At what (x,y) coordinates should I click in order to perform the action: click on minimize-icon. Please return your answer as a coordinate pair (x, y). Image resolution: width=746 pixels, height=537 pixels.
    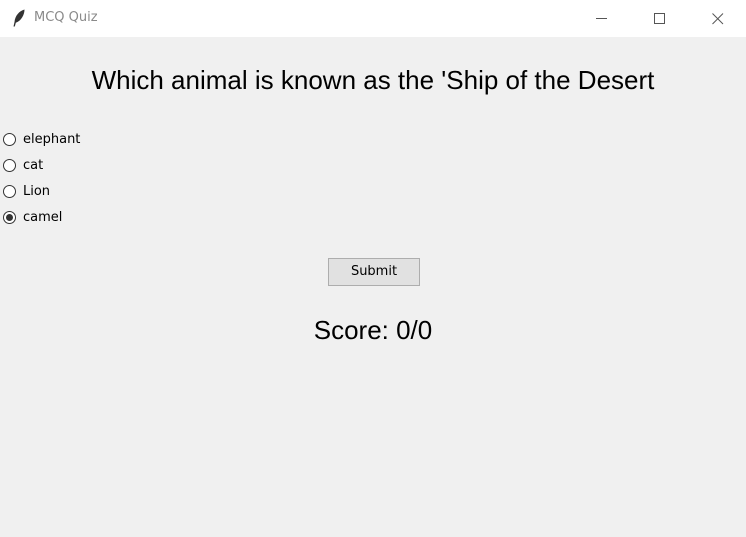
    Looking at the image, I should click on (601, 18).